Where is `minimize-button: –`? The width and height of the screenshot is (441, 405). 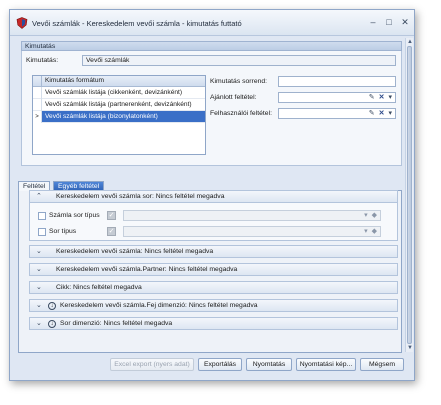 minimize-button: – is located at coordinates (373, 22).